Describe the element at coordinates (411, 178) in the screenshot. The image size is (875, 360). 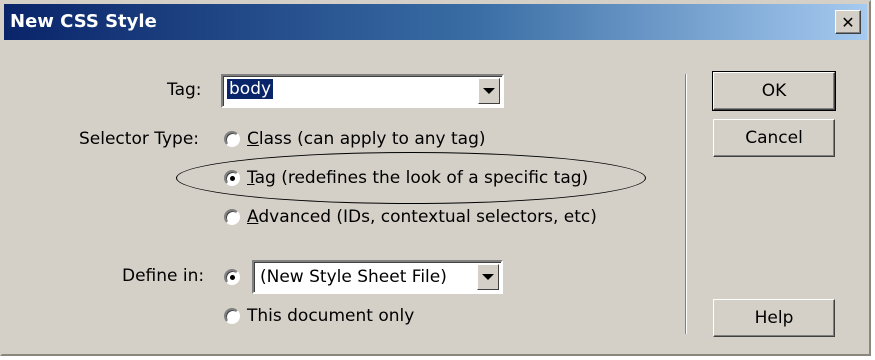
I see `highlight-ellipse` at that location.